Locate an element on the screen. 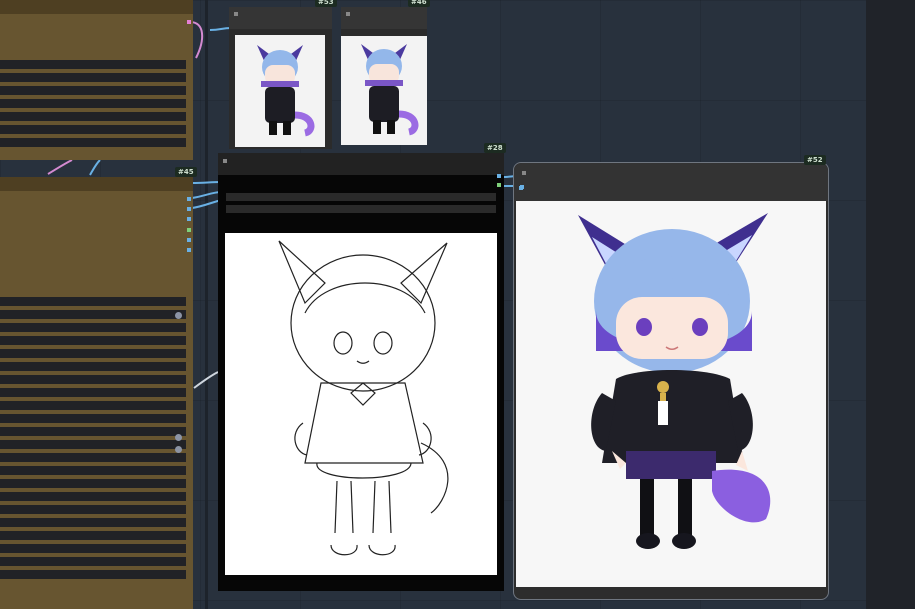 Image resolution: width=915 pixels, height=609 pixels. wire-blue-mid is located at coordinates (95, 167).